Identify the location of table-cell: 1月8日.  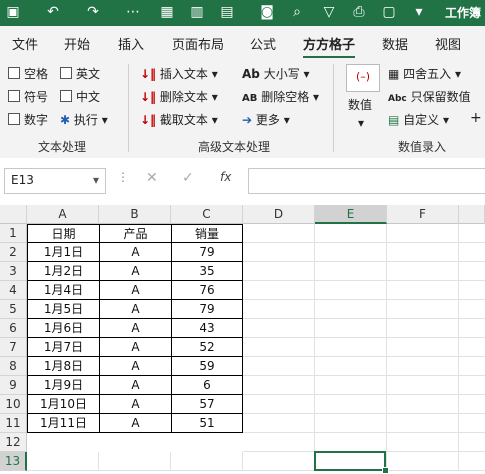
(63, 366).